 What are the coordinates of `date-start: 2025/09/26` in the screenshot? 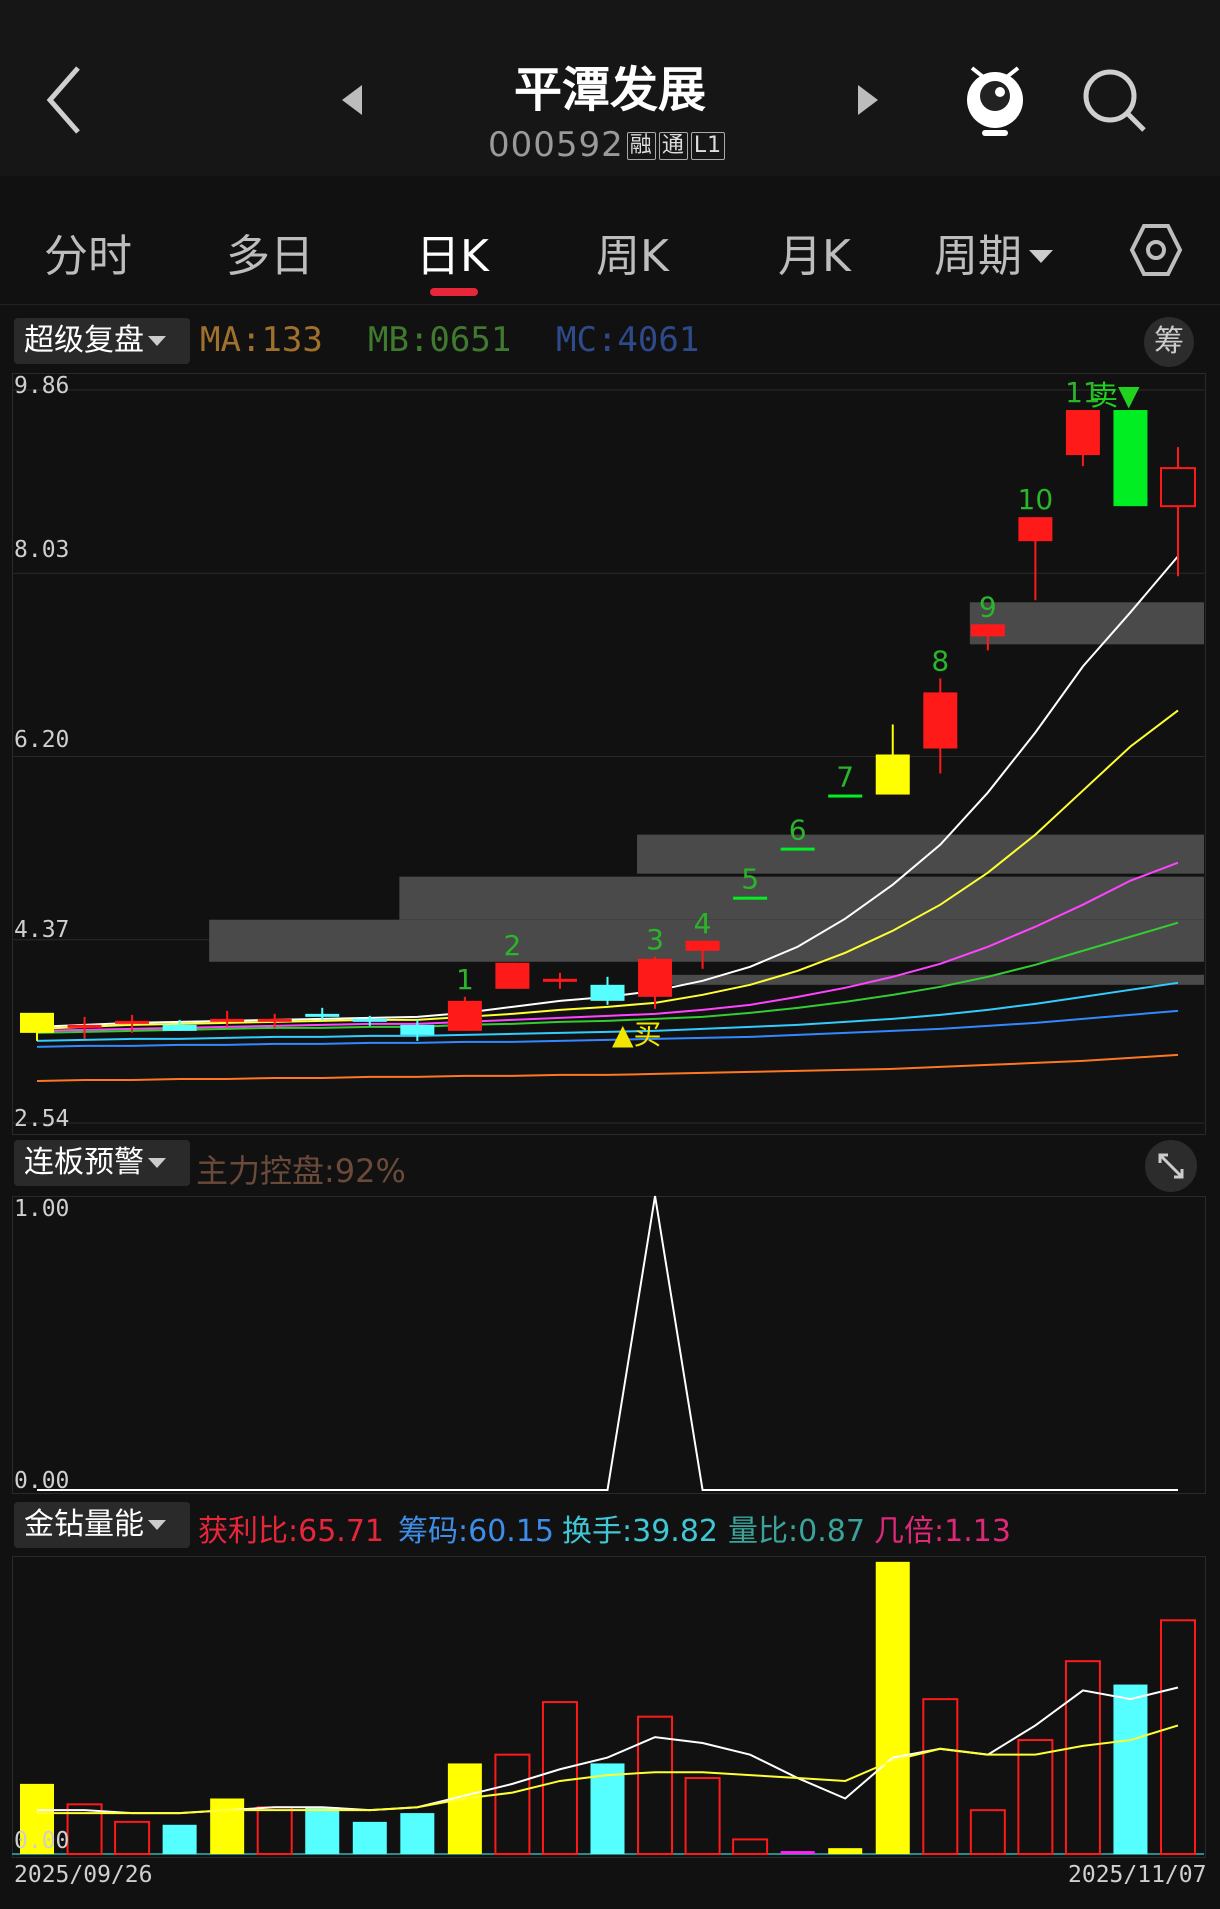 It's located at (83, 1875).